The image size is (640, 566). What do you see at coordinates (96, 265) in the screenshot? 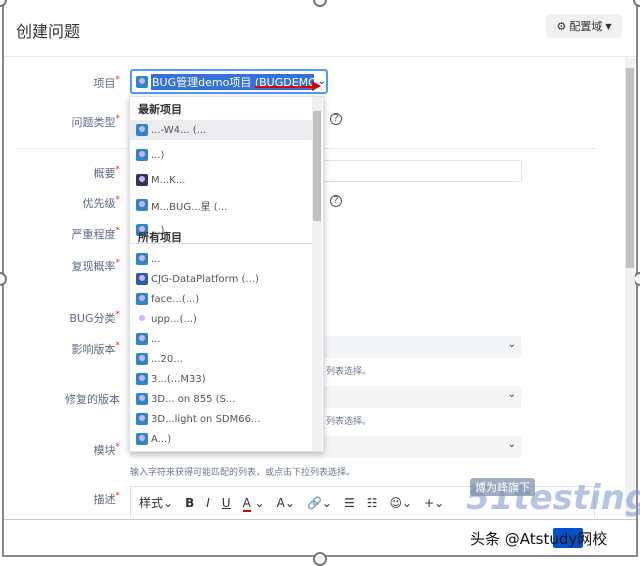
I see `reproducibility-label: 复现概率*` at bounding box center [96, 265].